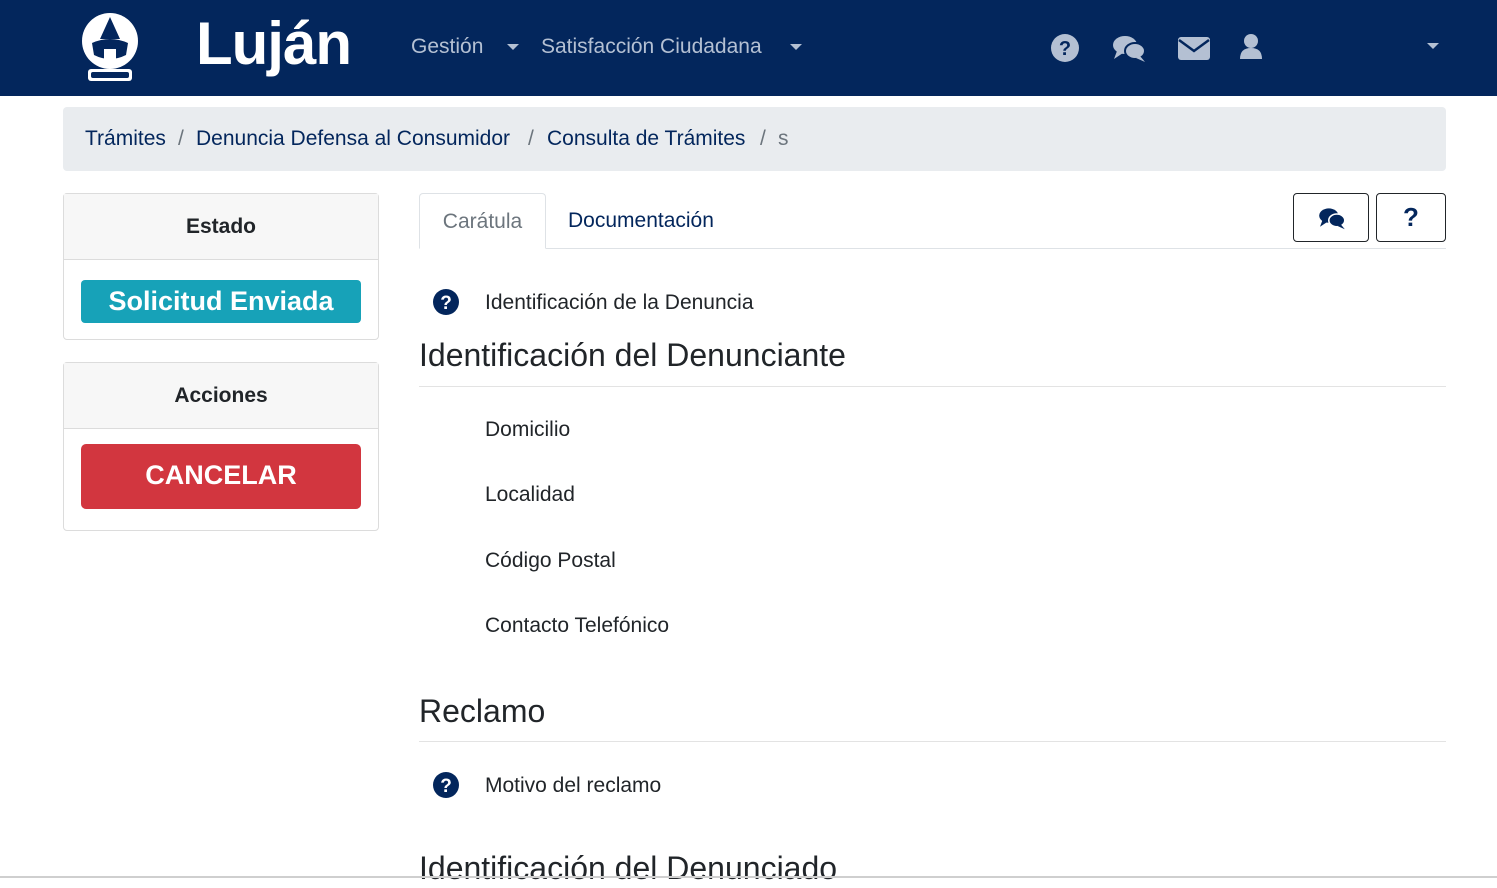 The image size is (1497, 888). I want to click on section-title-denunciado: Identificación del Denunciado, so click(628, 868).